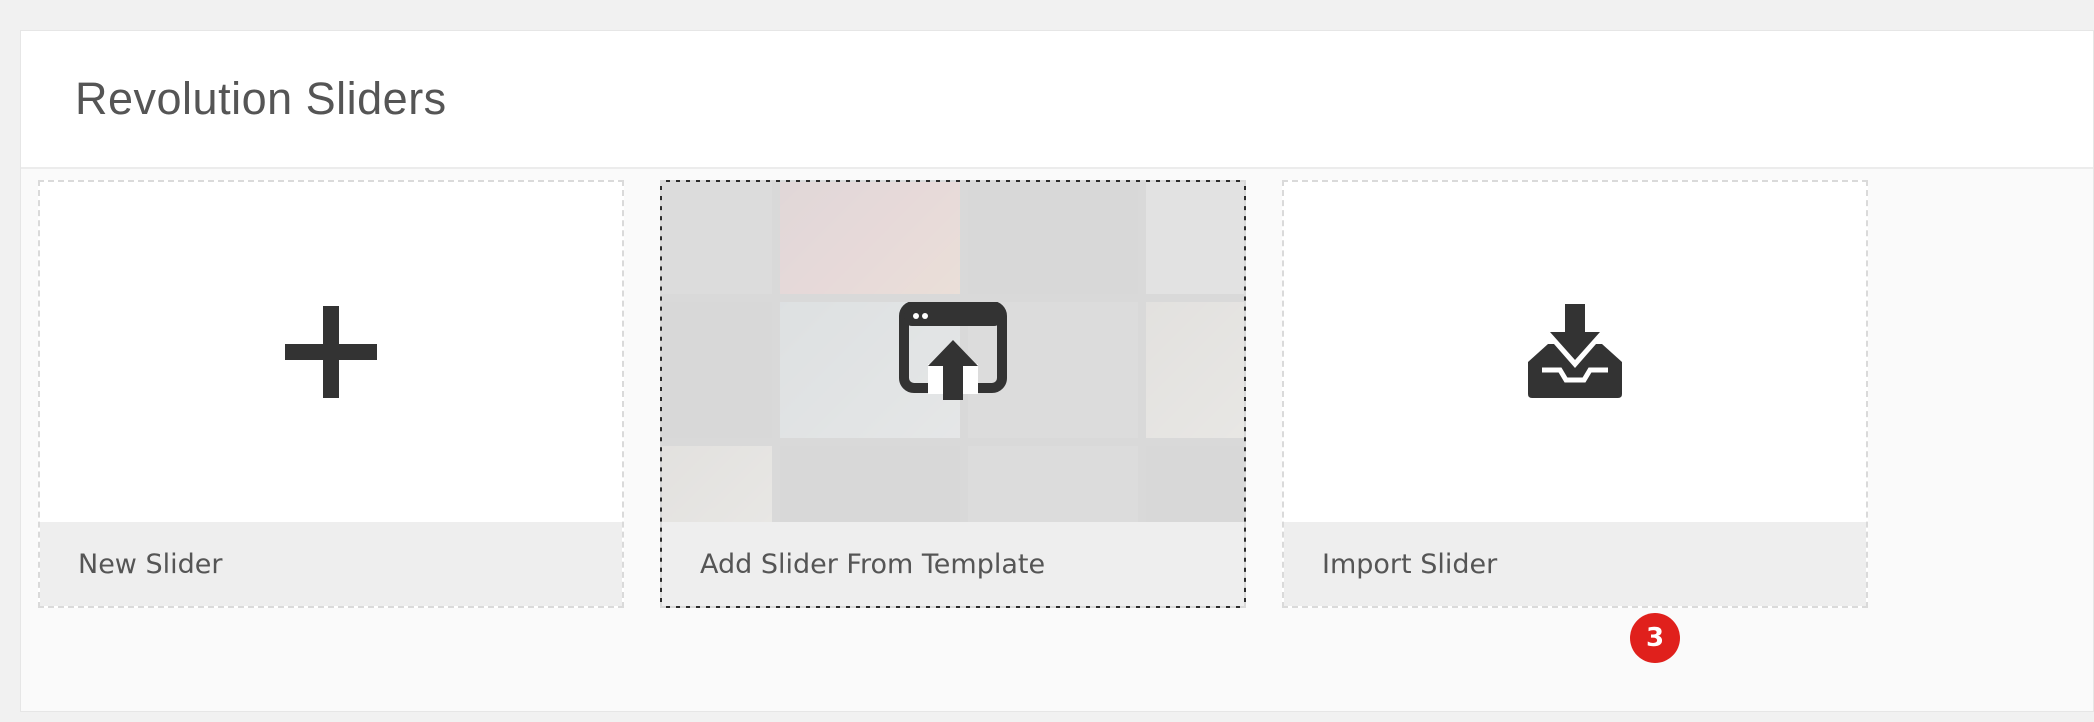  What do you see at coordinates (1655, 638) in the screenshot?
I see `annotation-badge: 3` at bounding box center [1655, 638].